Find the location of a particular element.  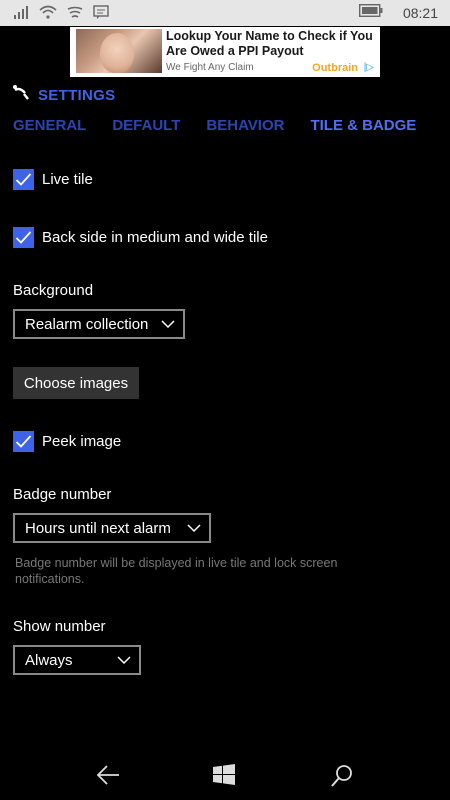

show-number-dropdown-value: Always is located at coordinates (49, 660).